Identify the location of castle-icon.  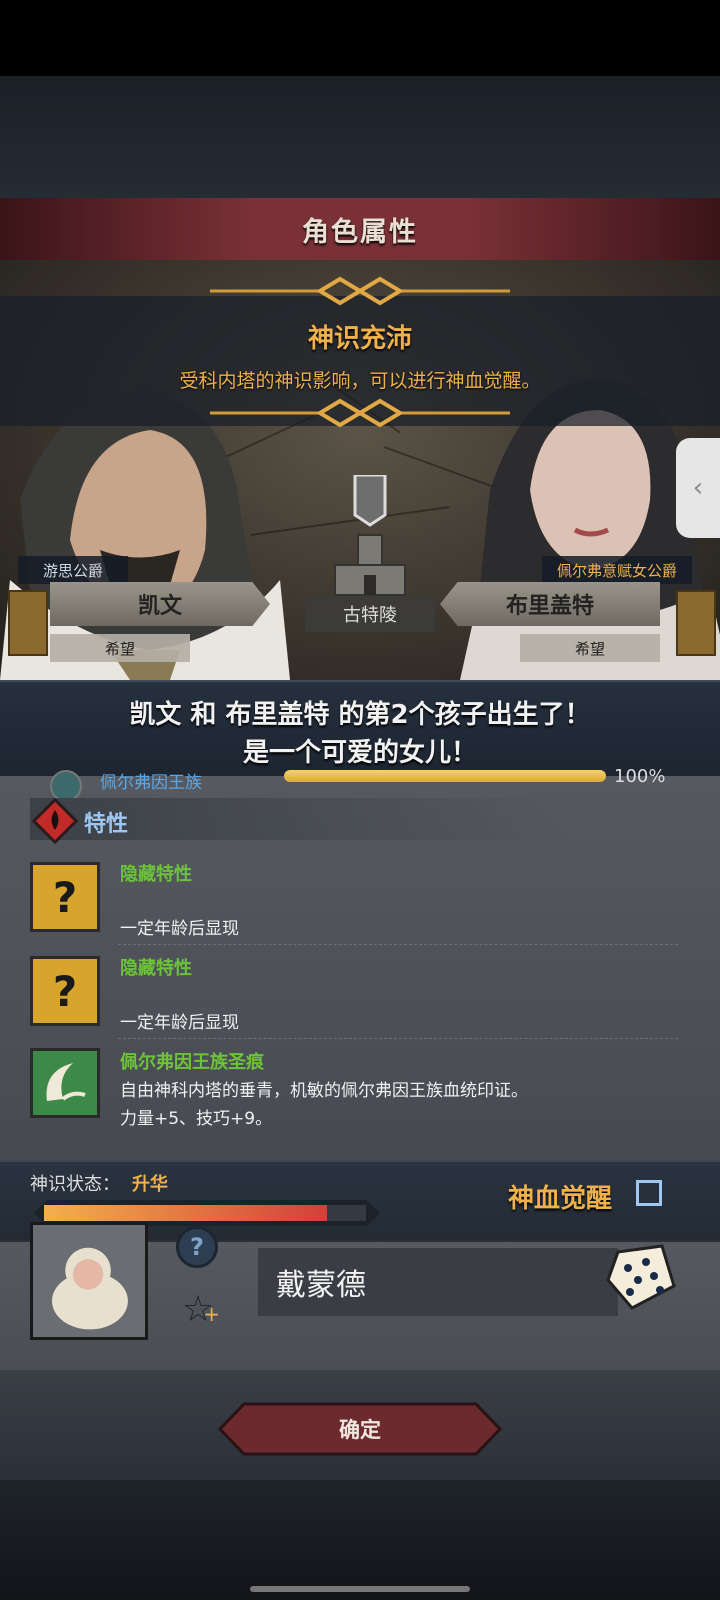
(370, 535).